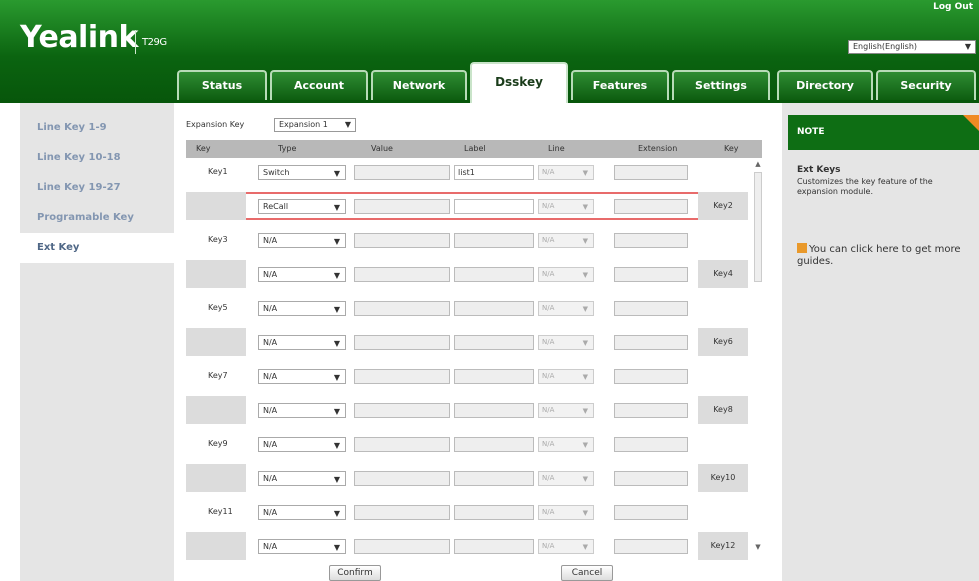 The width and height of the screenshot is (979, 581). What do you see at coordinates (97, 248) in the screenshot?
I see `sidebar-item-ext-key: Ext Key` at bounding box center [97, 248].